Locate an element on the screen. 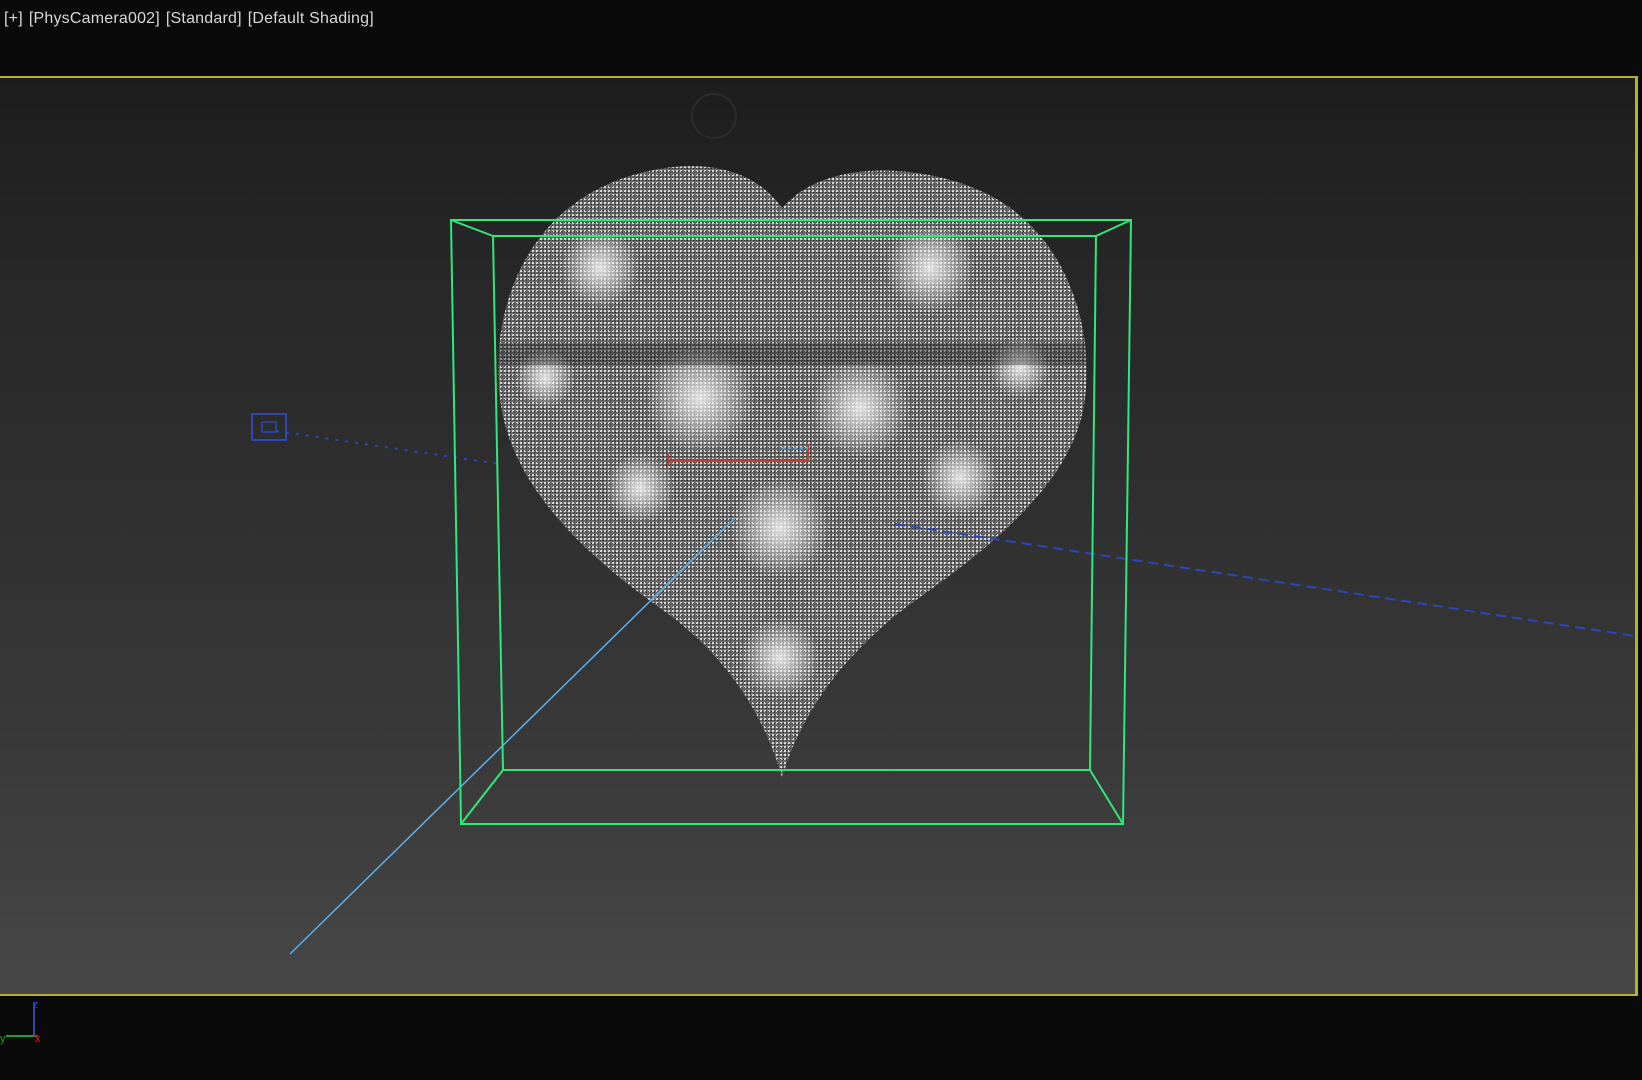 The width and height of the screenshot is (1642, 1080). viewport-general-menu: [+] is located at coordinates (13, 19).